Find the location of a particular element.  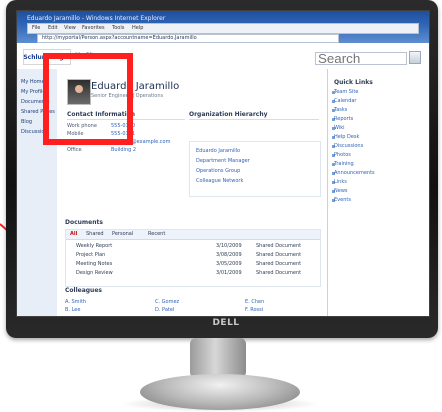

colleague-link: F. Rossi is located at coordinates (254, 310).